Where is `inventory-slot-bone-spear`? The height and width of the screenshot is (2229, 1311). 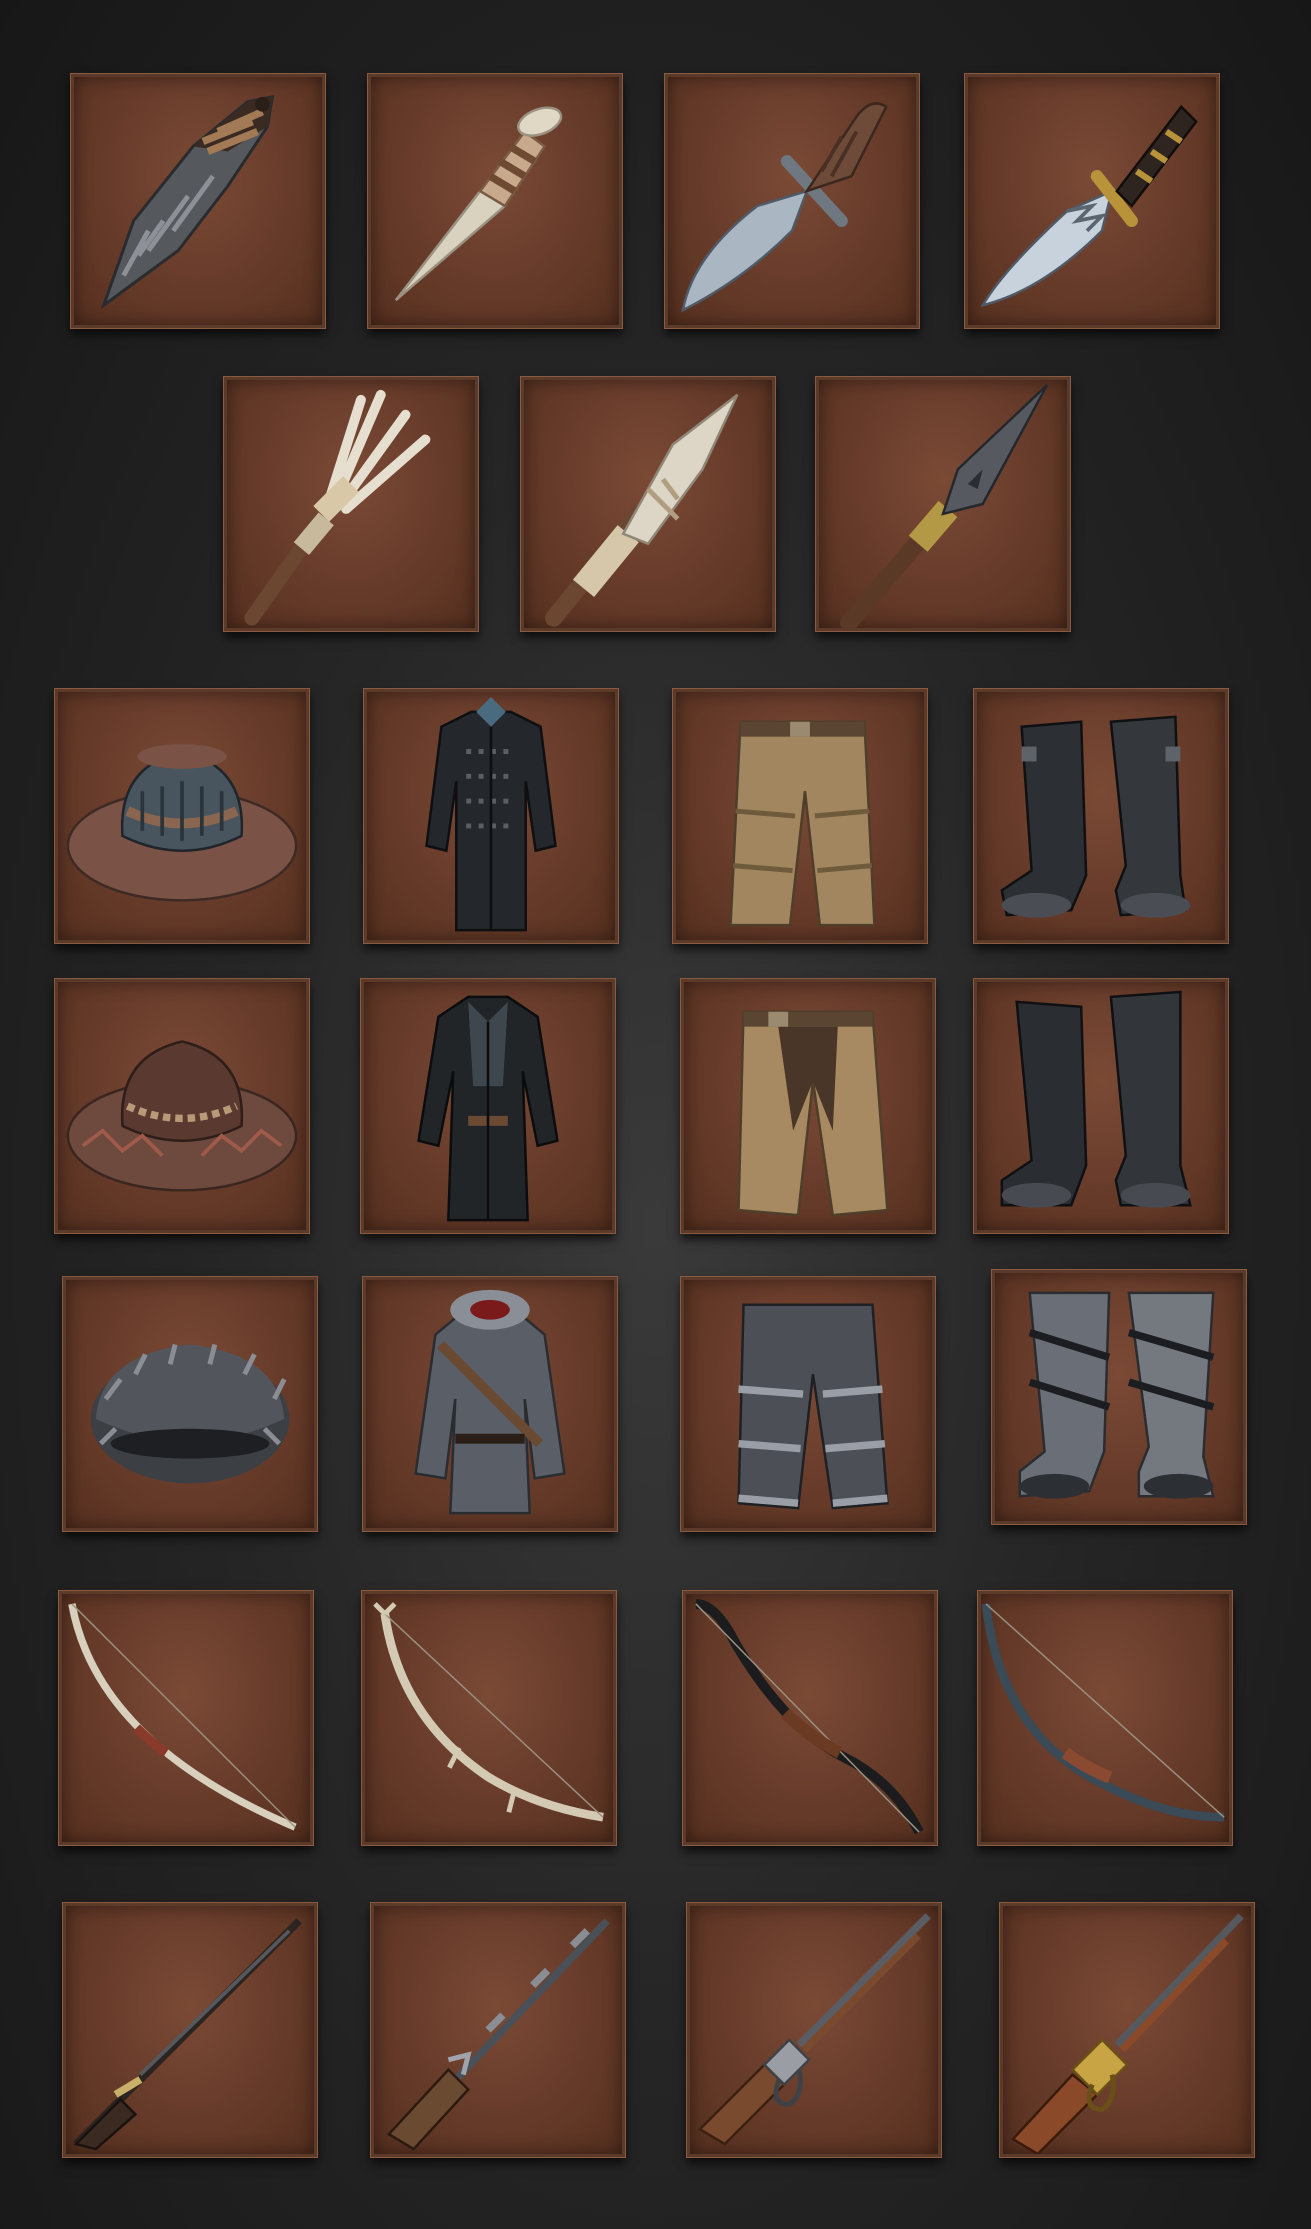 inventory-slot-bone-spear is located at coordinates (648, 504).